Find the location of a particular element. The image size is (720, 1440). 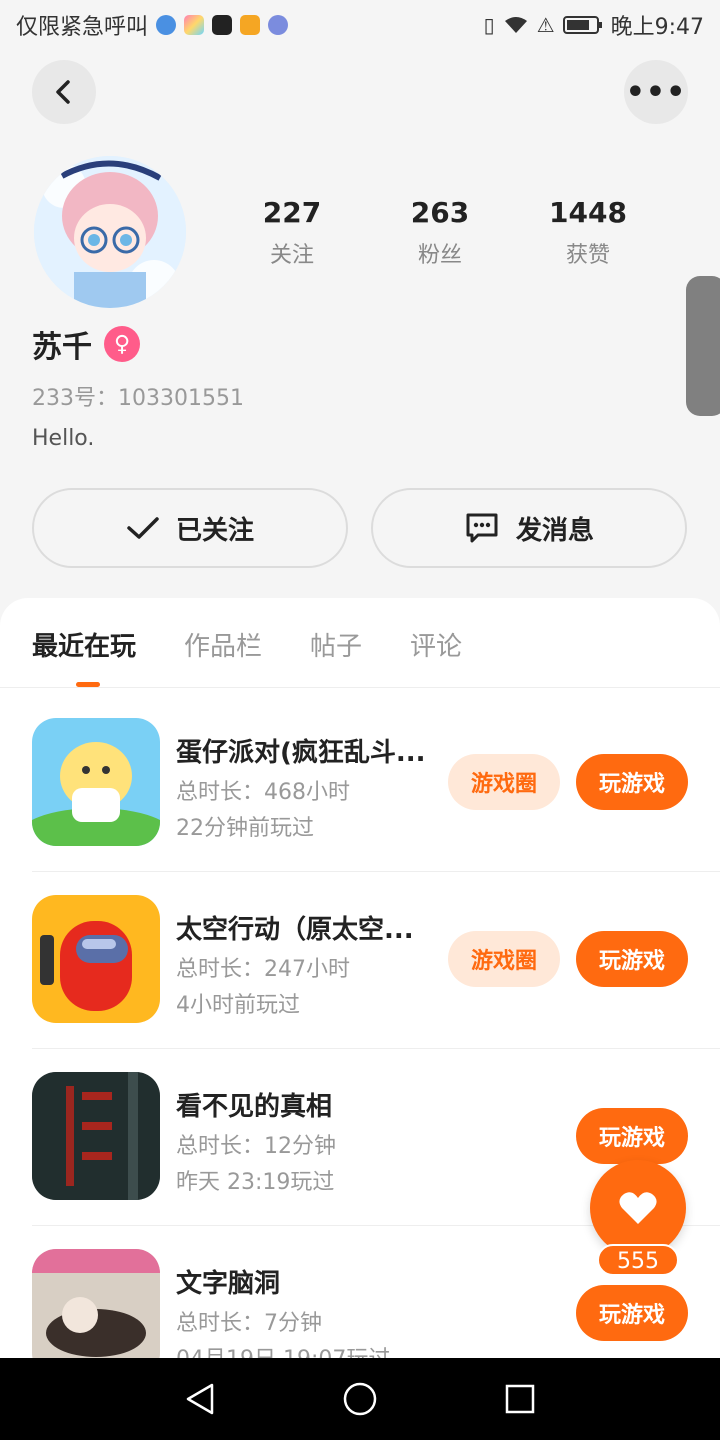

status-bar: 仅限紧急呼叫 ▯ ⚠ 晚上9:47 is located at coordinates (360, 25).